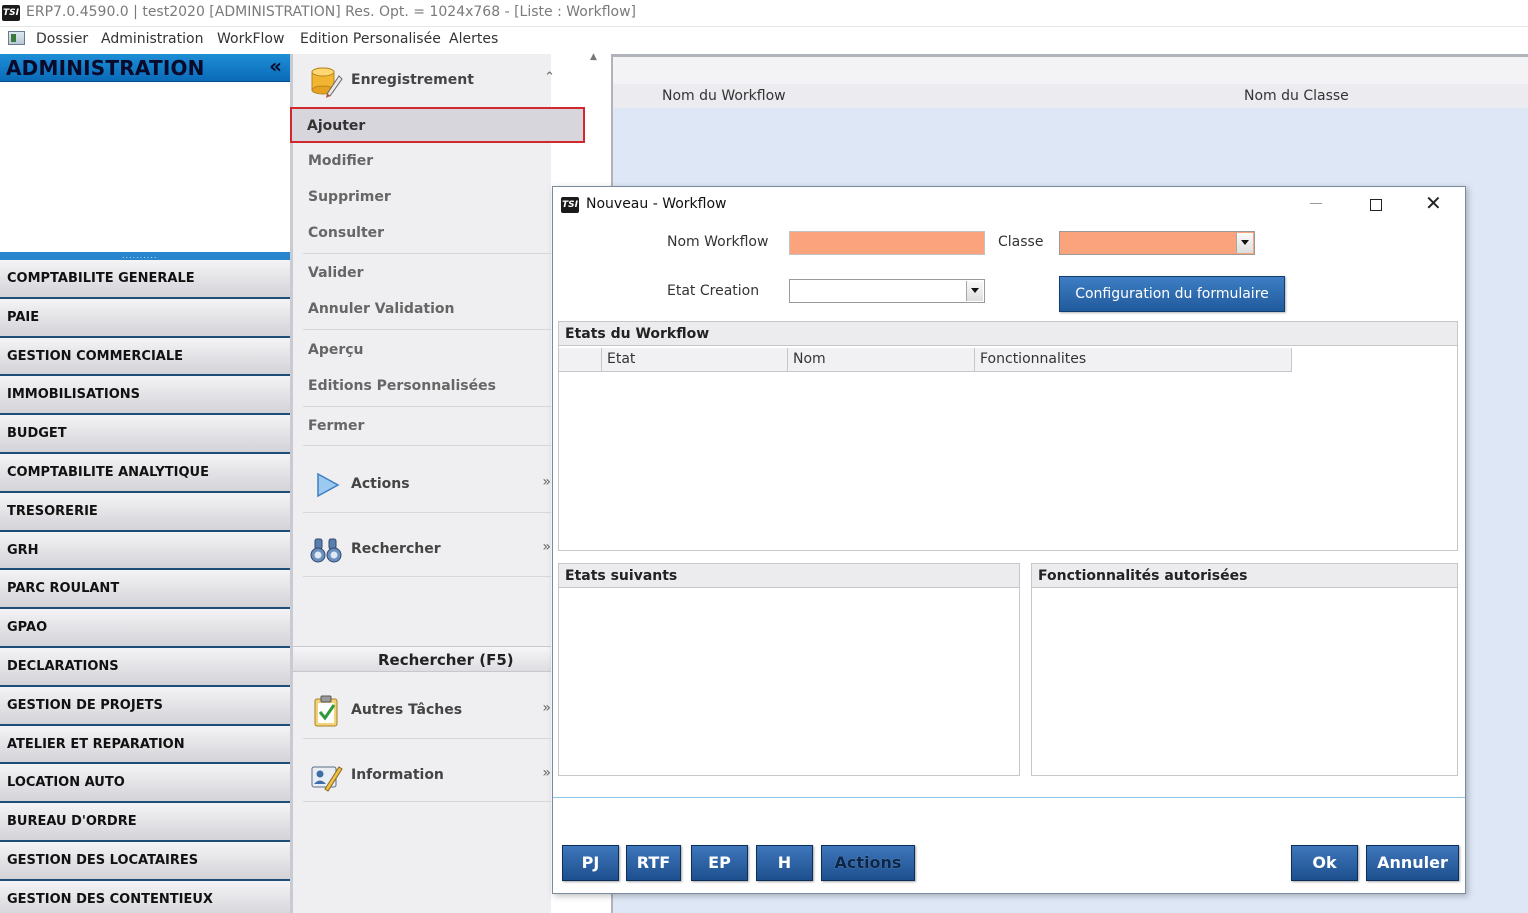  I want to click on pj-button: PJ, so click(590, 863).